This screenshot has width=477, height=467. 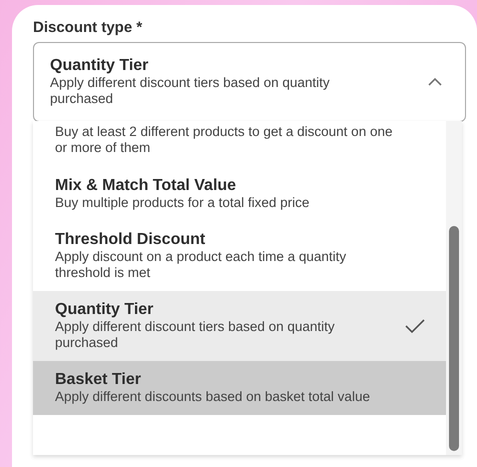 What do you see at coordinates (190, 91) in the screenshot?
I see `selected-value-description: Apply different discount tiers based on quantity purchased` at bounding box center [190, 91].